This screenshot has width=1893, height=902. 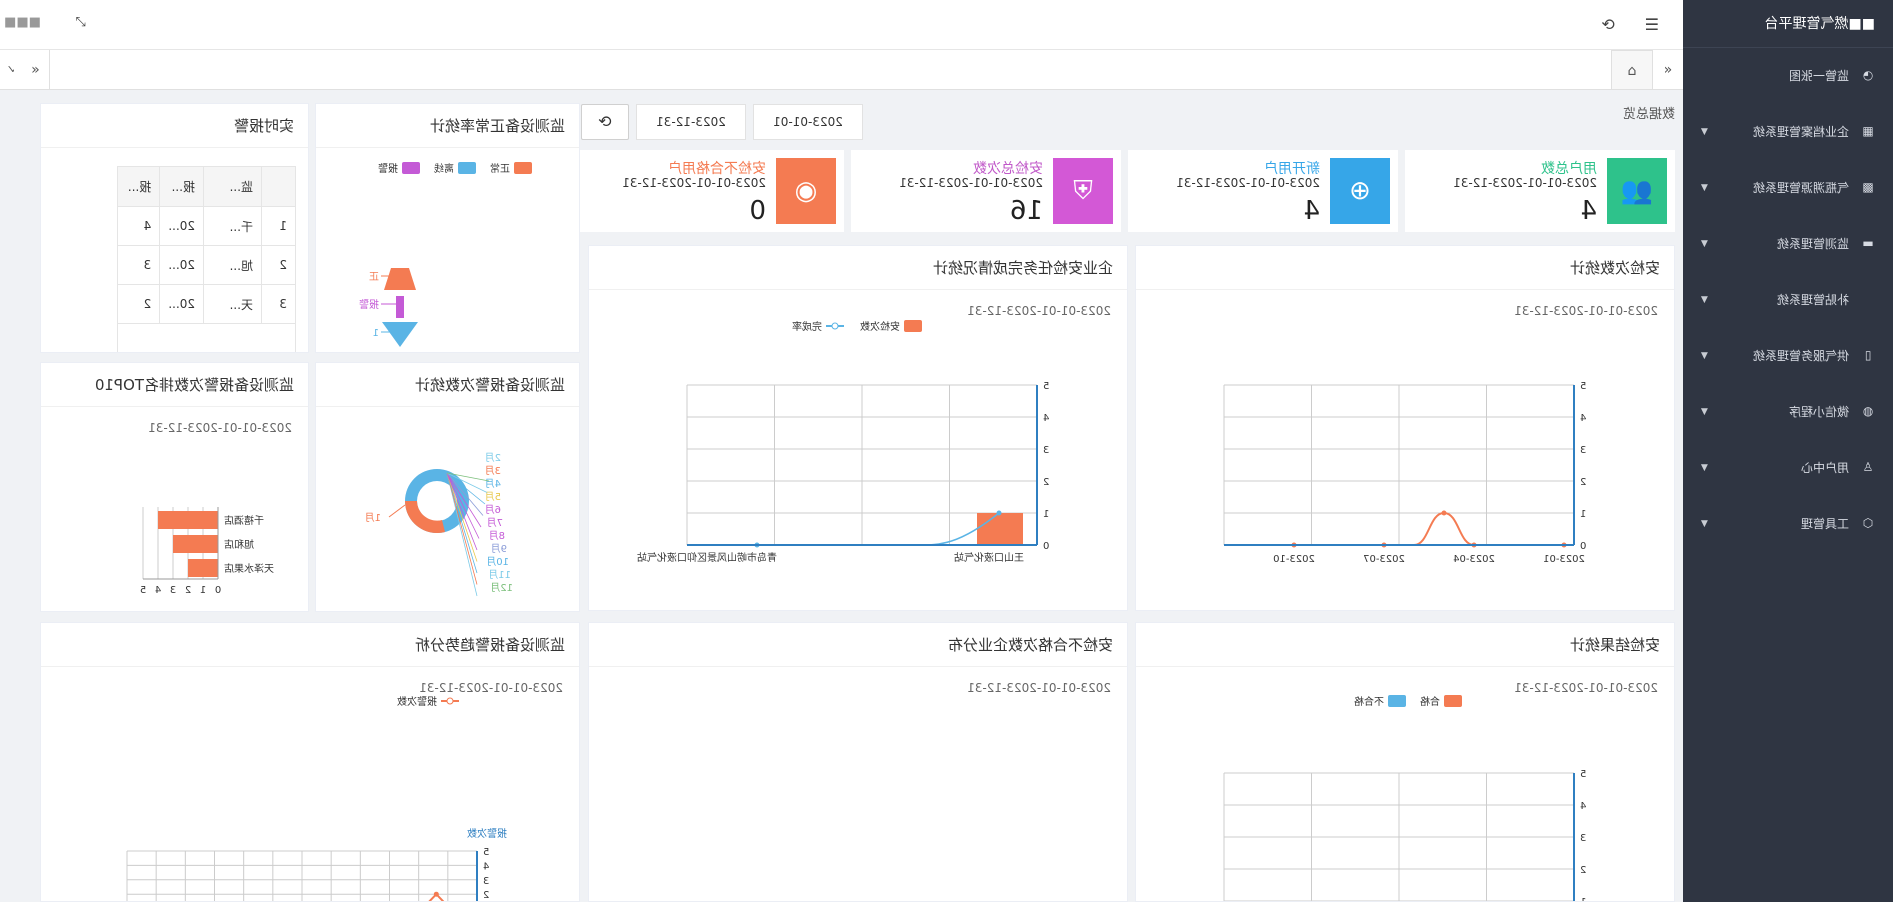 What do you see at coordinates (373, 518) in the screenshot?
I see `slice-label: 1月` at bounding box center [373, 518].